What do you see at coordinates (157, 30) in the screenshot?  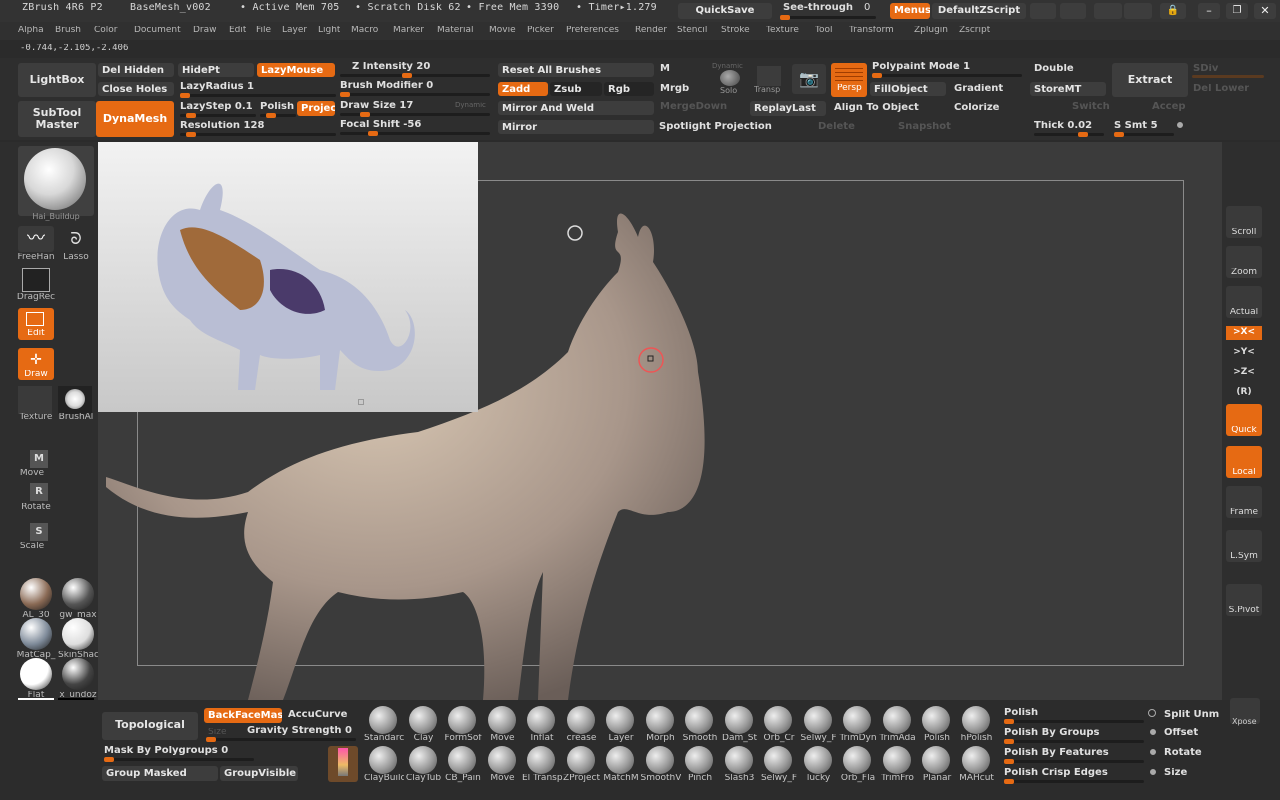 I see `menu-document: Document` at bounding box center [157, 30].